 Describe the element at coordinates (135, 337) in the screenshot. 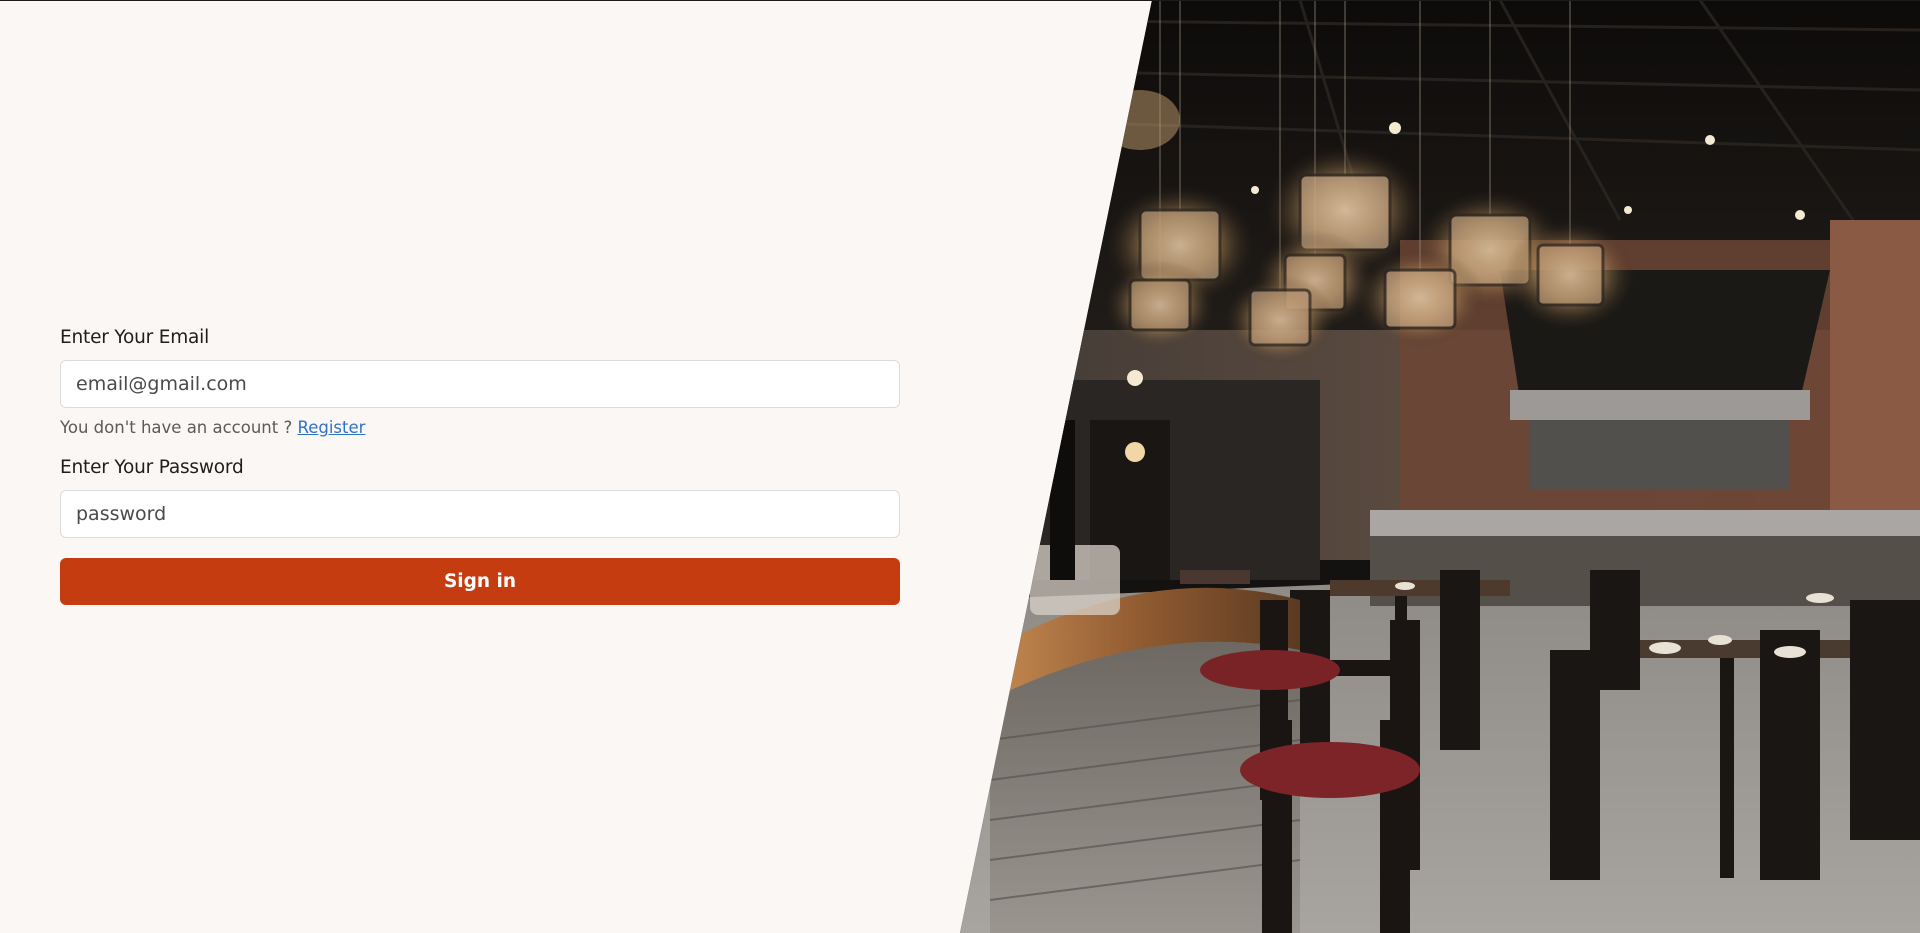

I see `email-label: Enter Your Email` at that location.